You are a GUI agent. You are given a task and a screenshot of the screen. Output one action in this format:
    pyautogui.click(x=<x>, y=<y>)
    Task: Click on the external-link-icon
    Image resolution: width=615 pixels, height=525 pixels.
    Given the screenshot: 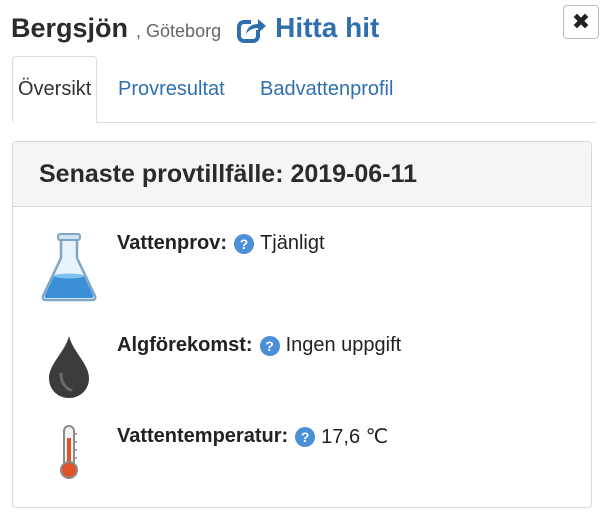 What is the action you would take?
    pyautogui.click(x=252, y=29)
    